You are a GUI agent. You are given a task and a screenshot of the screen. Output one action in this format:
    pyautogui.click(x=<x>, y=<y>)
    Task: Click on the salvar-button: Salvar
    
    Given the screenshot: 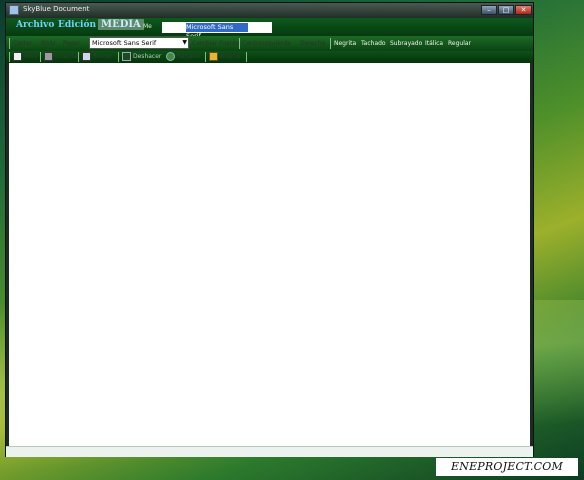 What is the action you would take?
    pyautogui.click(x=102, y=56)
    